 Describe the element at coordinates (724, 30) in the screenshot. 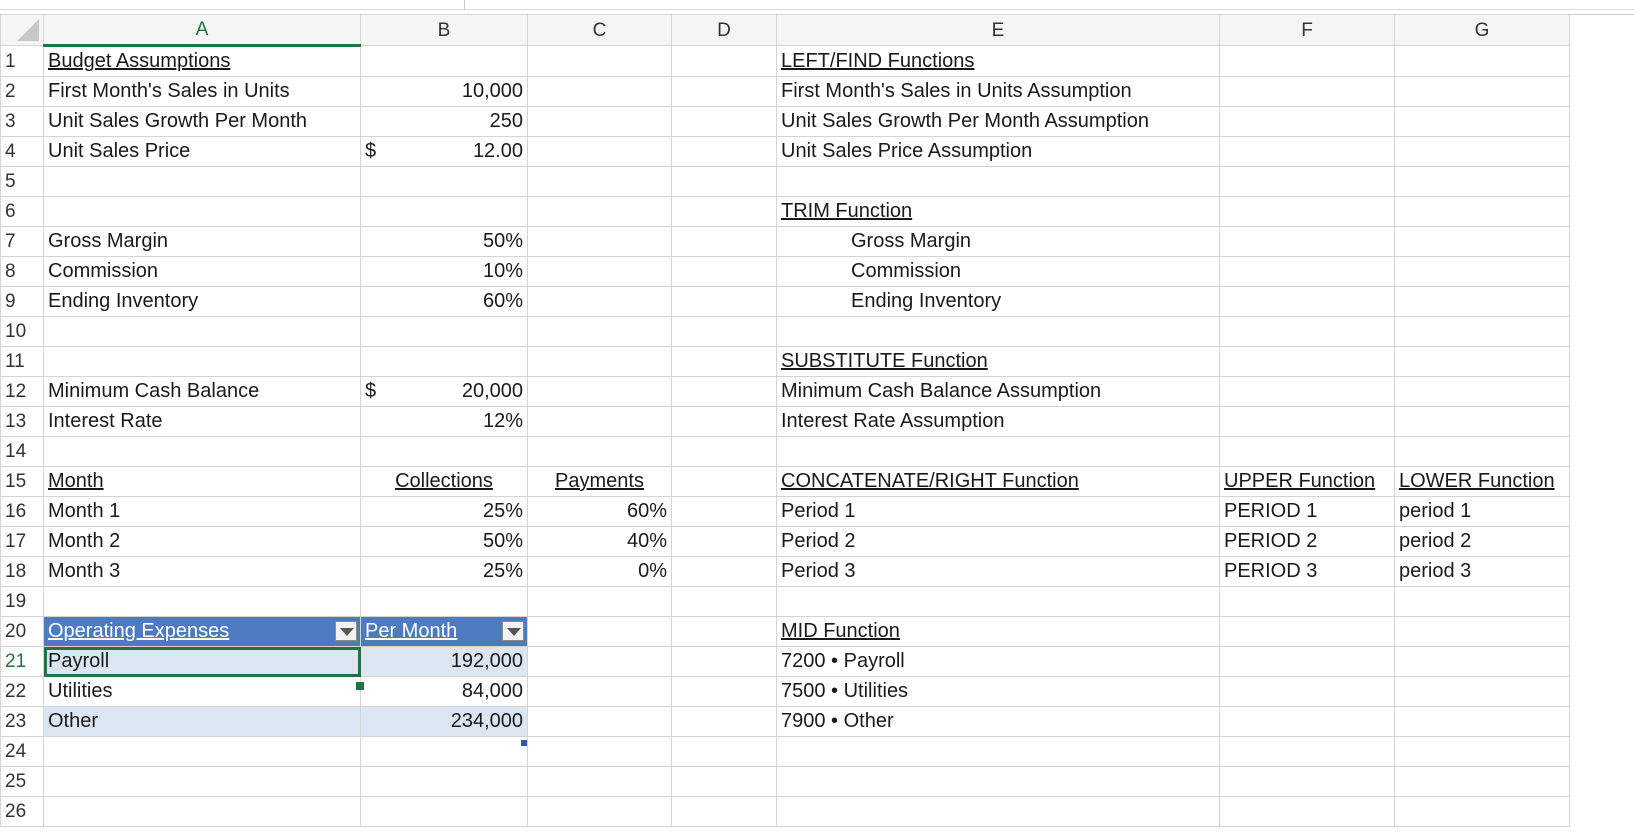

I see `column-header-d: D` at that location.